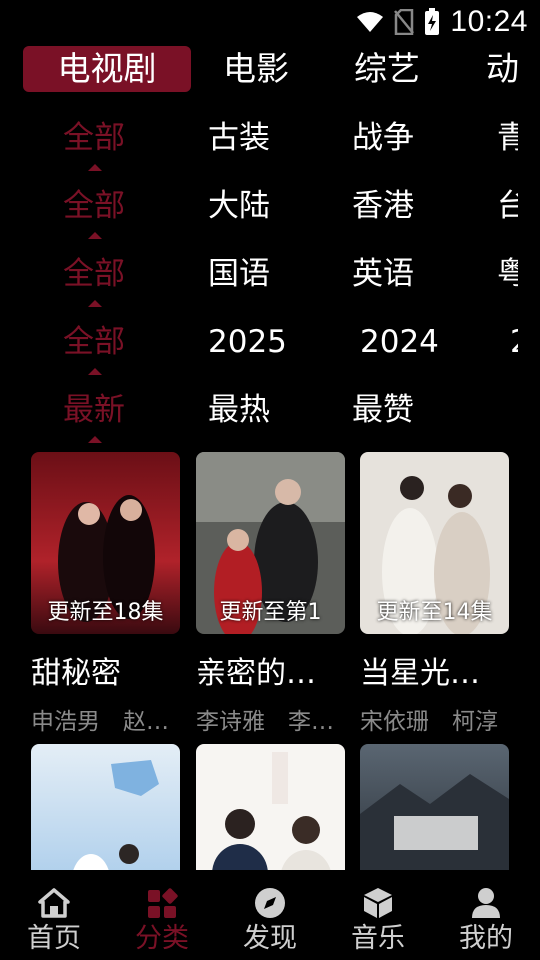 The width and height of the screenshot is (540, 960). Describe the element at coordinates (239, 410) in the screenshot. I see `sort-option-hottest: 最热` at that location.